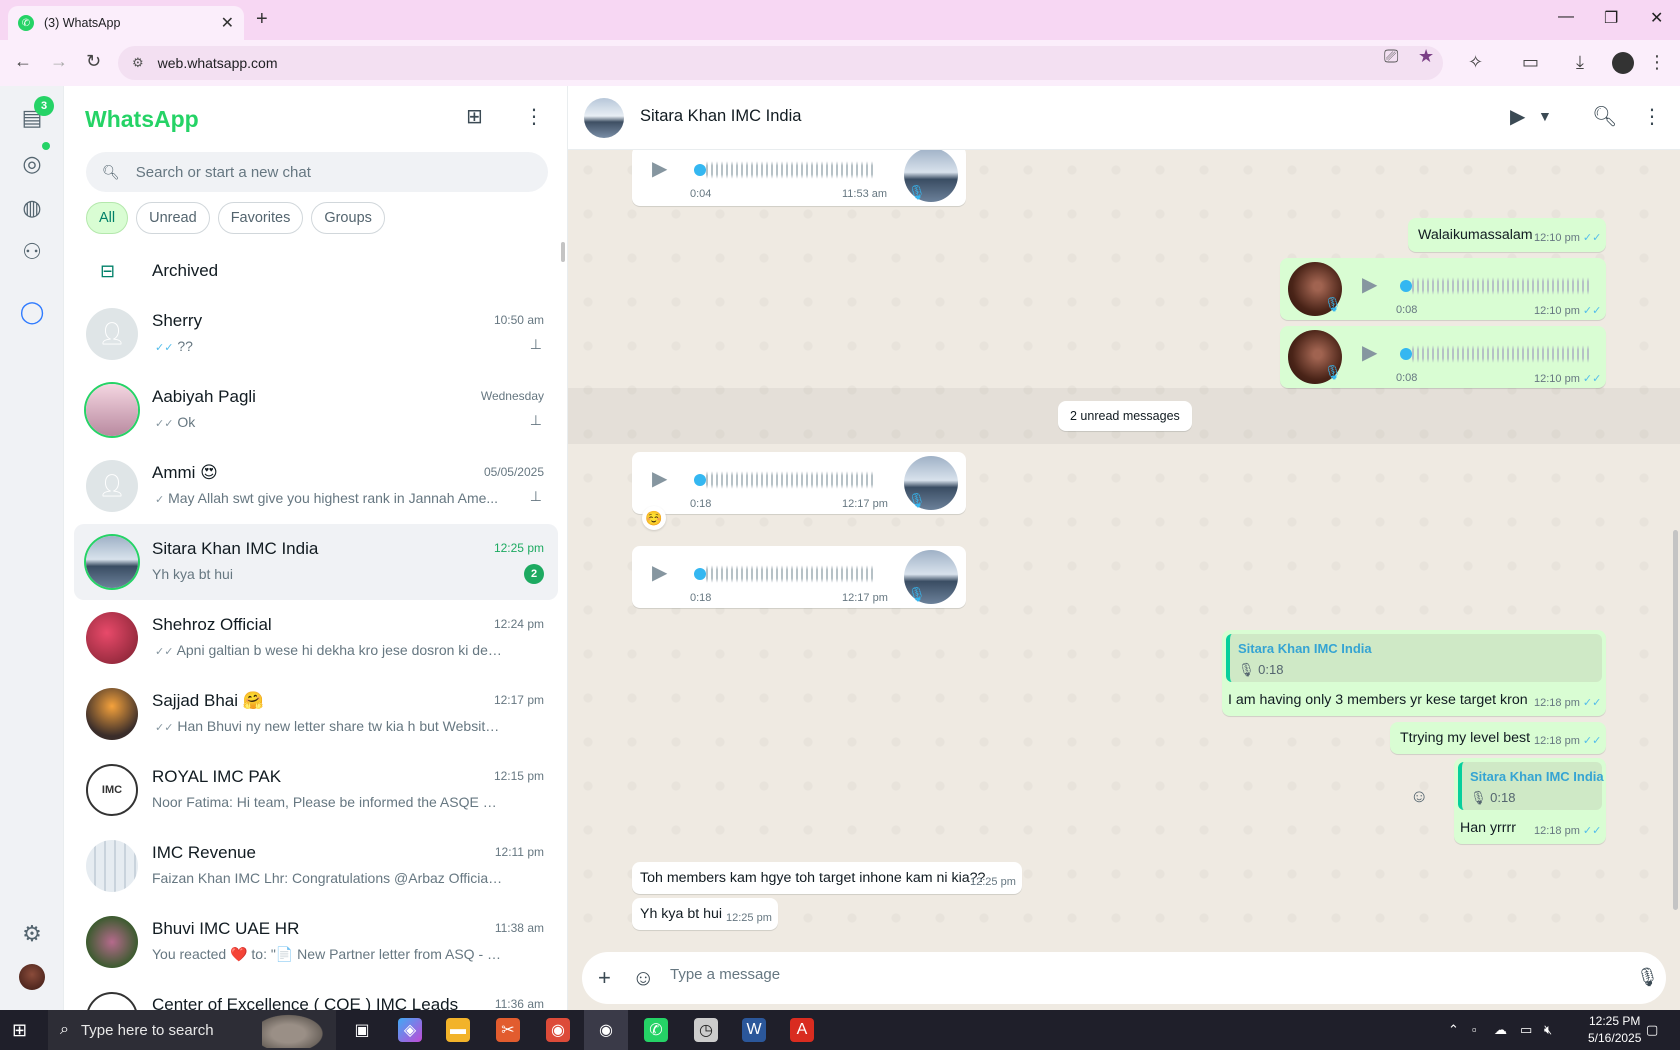  What do you see at coordinates (1124, 118) in the screenshot?
I see `conversation-header: Sitara Khan IMC India ▶︎ ▼ 🔍︎ ⋮` at bounding box center [1124, 118].